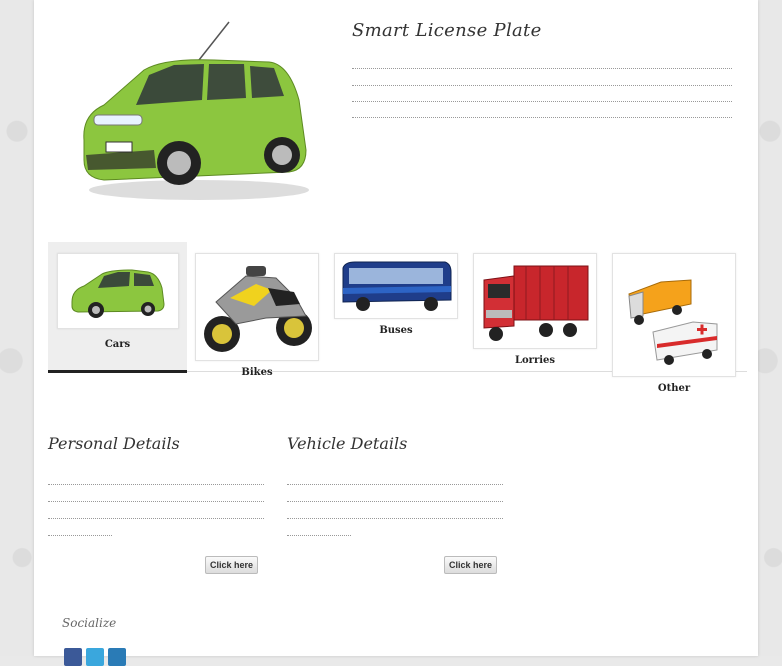 The image size is (782, 666). What do you see at coordinates (674, 388) in the screenshot?
I see `tab-label: Other` at bounding box center [674, 388].